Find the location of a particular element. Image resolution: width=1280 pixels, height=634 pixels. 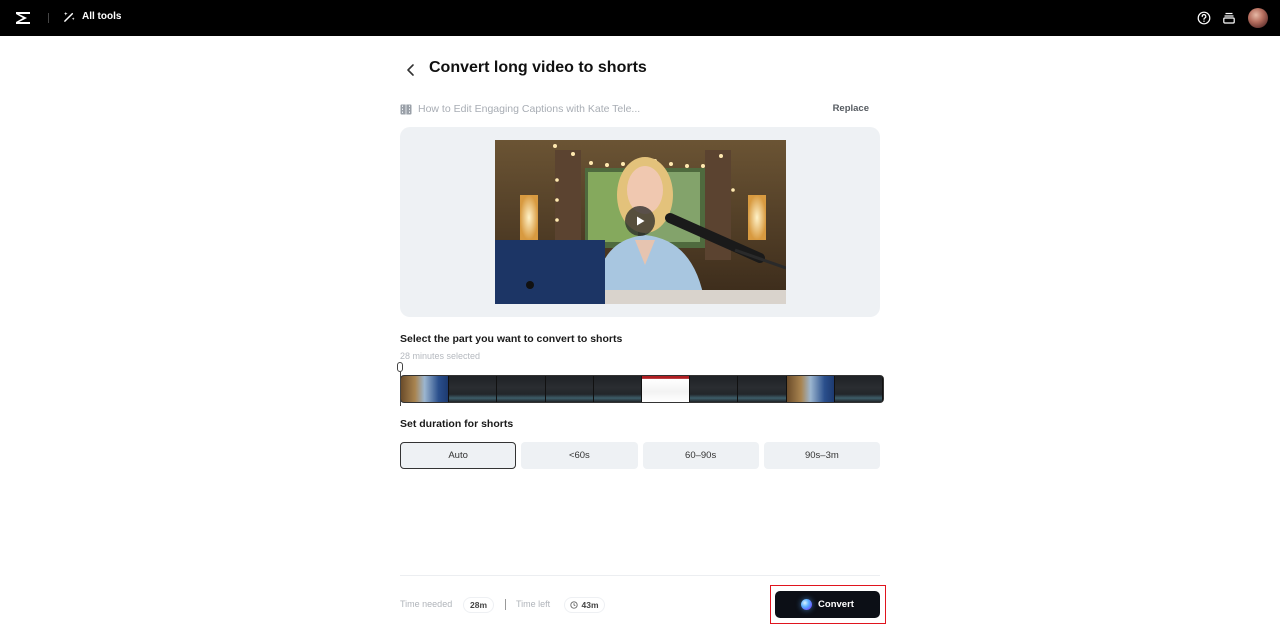

play-icon is located at coordinates (641, 221).